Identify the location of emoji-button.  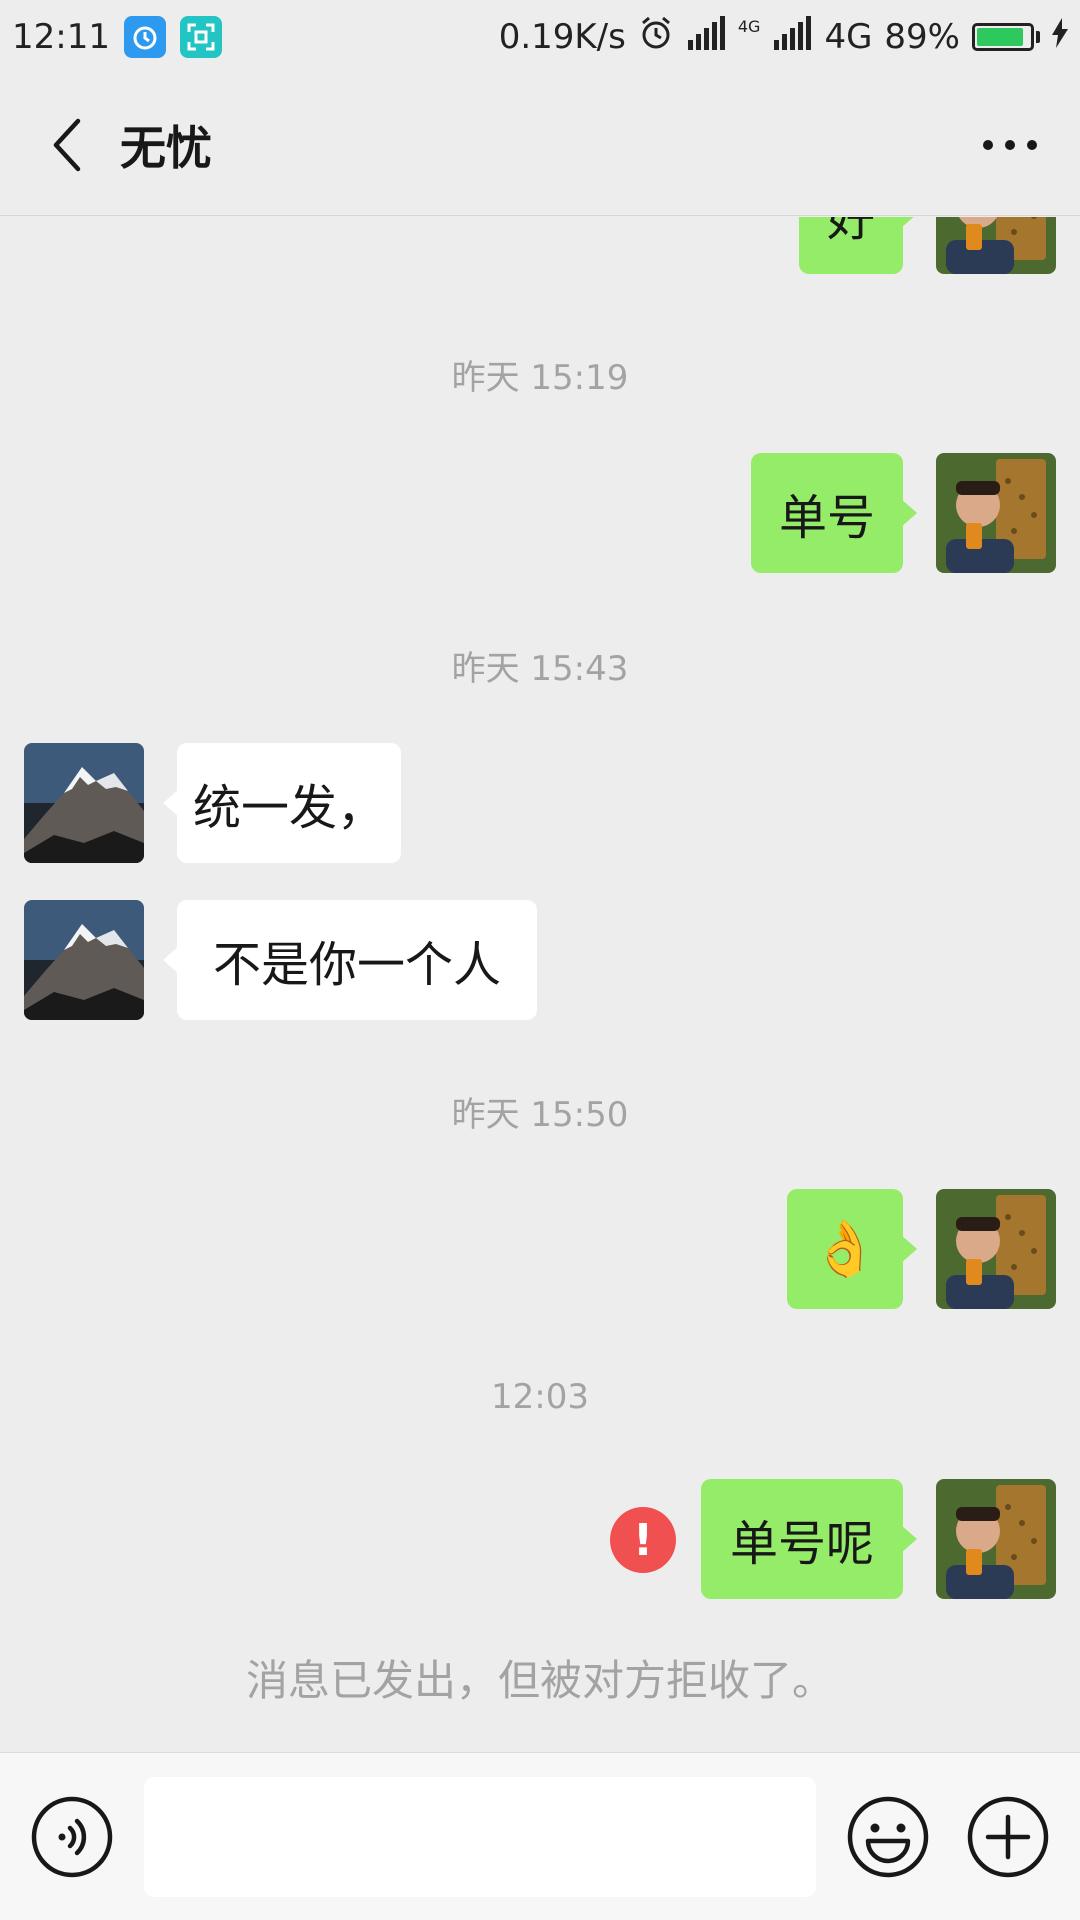
(888, 1837).